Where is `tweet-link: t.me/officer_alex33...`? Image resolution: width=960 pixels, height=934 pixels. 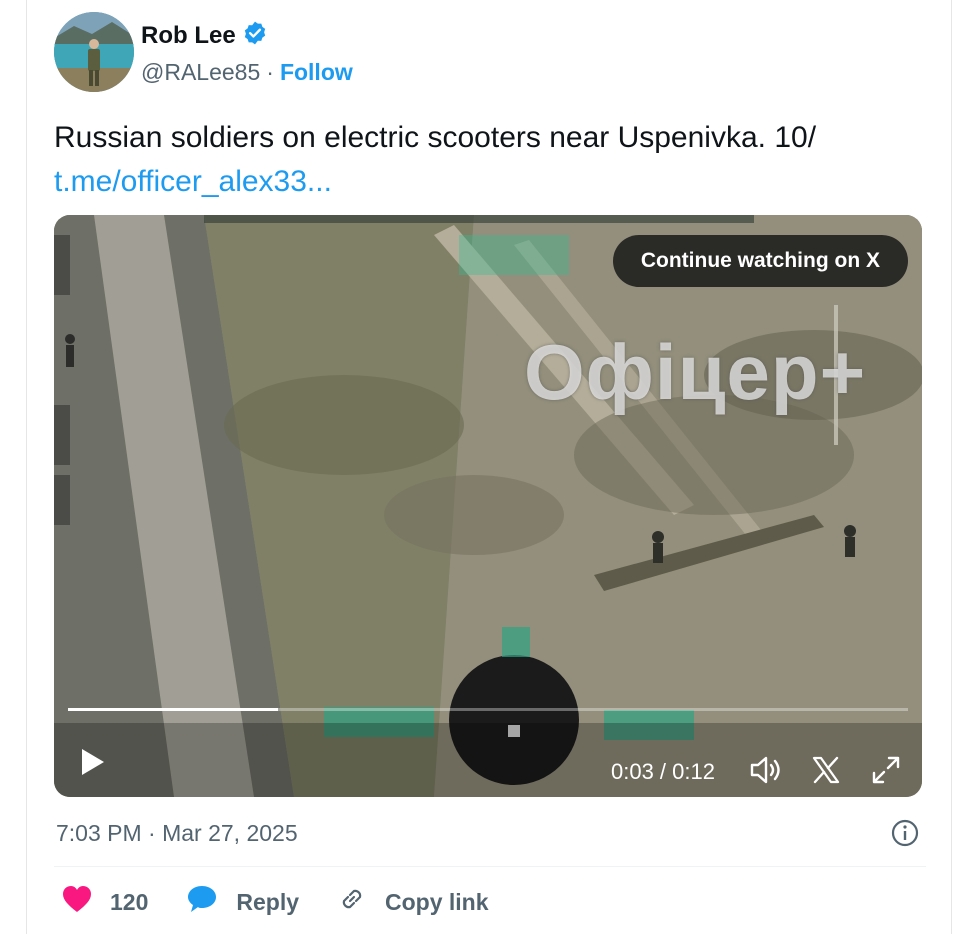 tweet-link: t.me/officer_alex33... is located at coordinates (484, 182).